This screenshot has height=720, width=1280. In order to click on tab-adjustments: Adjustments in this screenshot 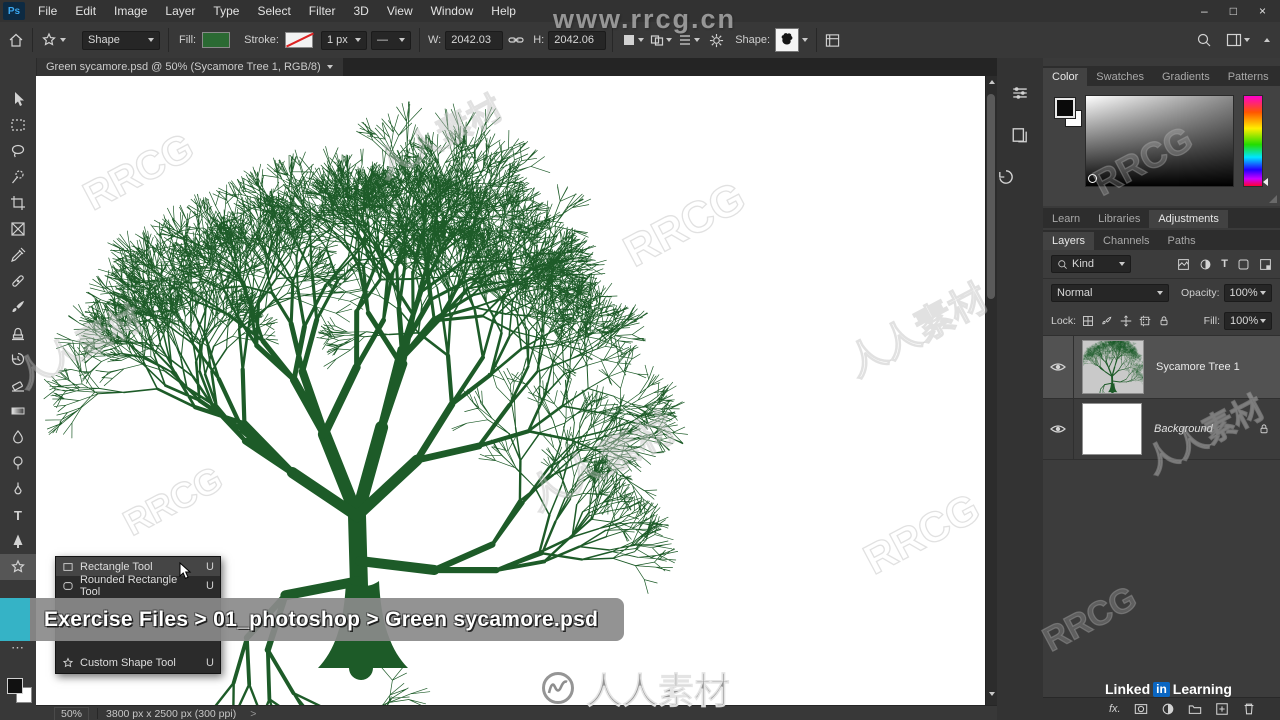, I will do `click(1188, 219)`.